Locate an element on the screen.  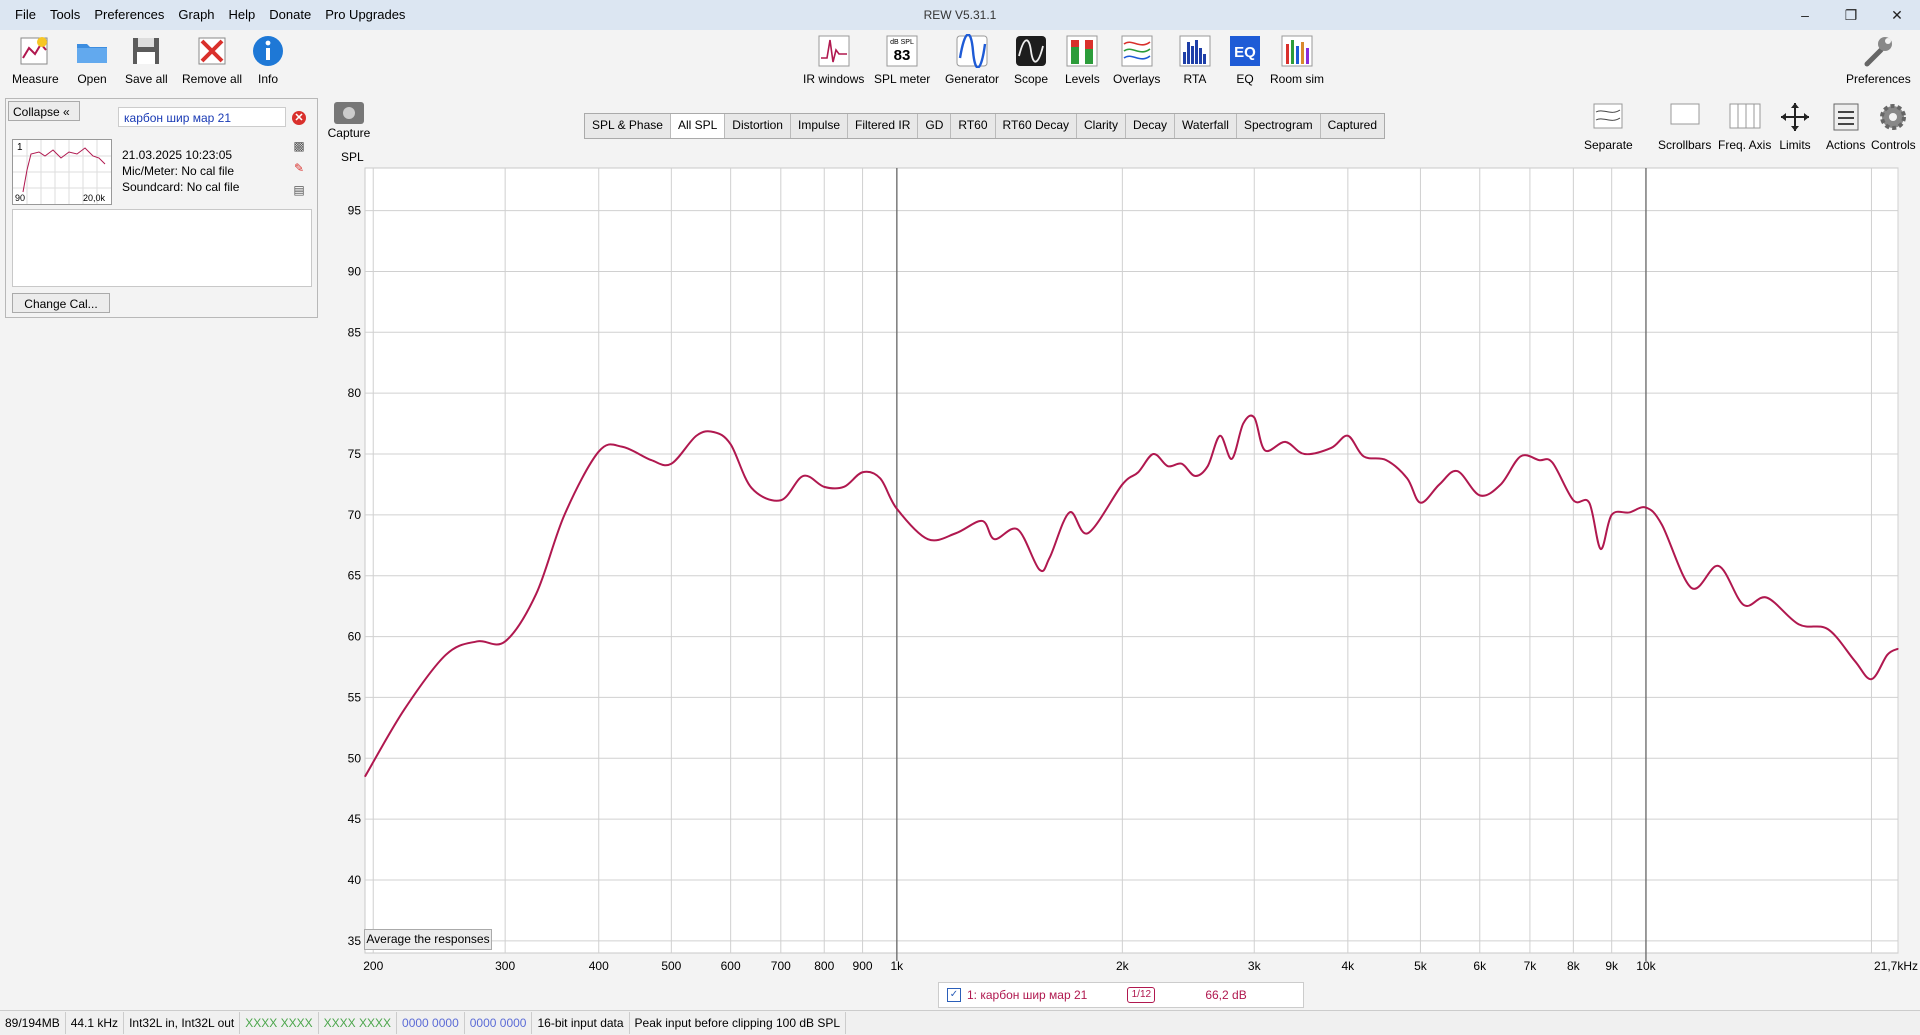
tab-rt60-decay: RT60 Decay is located at coordinates (1036, 126).